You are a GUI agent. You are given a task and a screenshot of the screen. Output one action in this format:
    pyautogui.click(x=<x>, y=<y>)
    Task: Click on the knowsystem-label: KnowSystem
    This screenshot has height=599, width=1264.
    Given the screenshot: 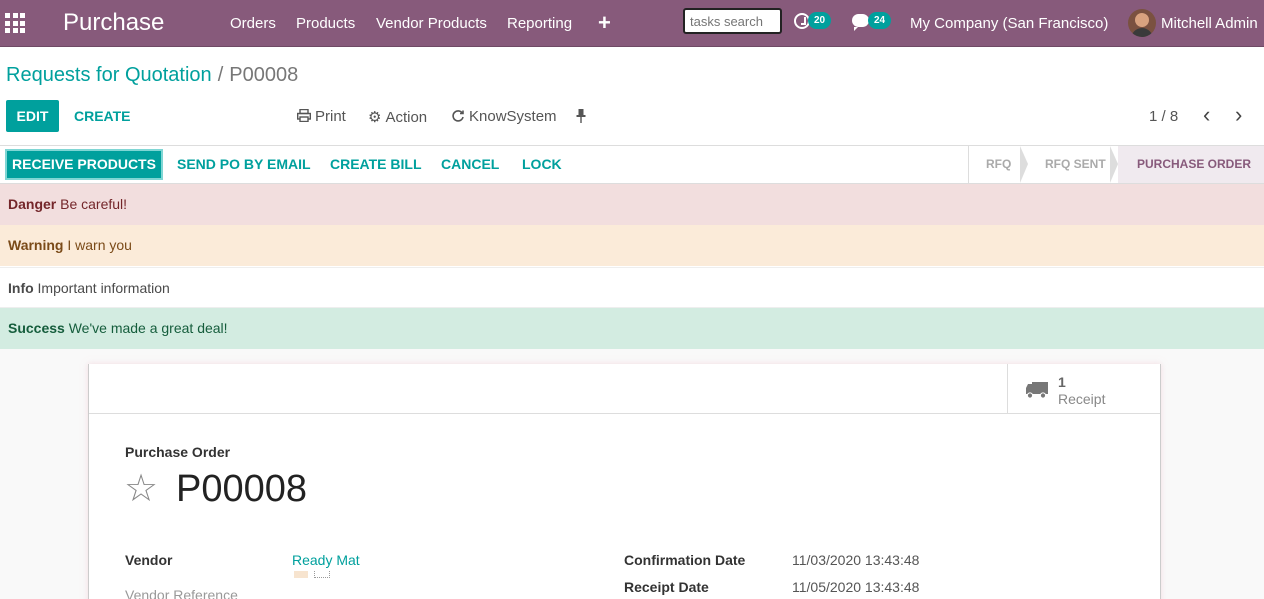 What is the action you would take?
    pyautogui.click(x=513, y=116)
    